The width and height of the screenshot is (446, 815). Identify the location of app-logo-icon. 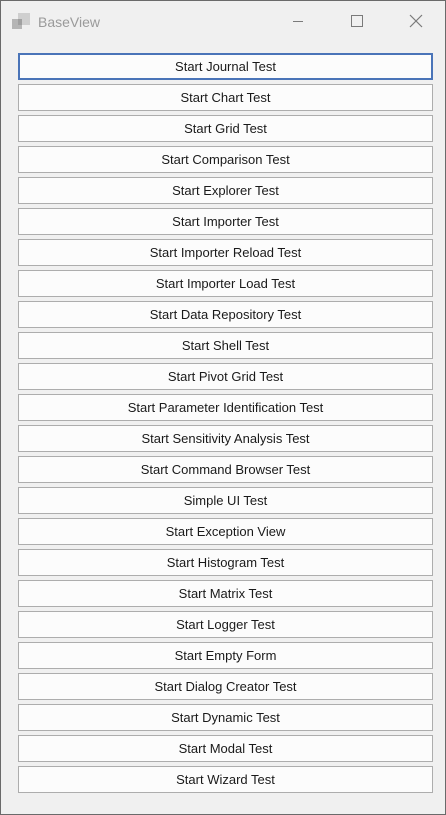
(21, 21).